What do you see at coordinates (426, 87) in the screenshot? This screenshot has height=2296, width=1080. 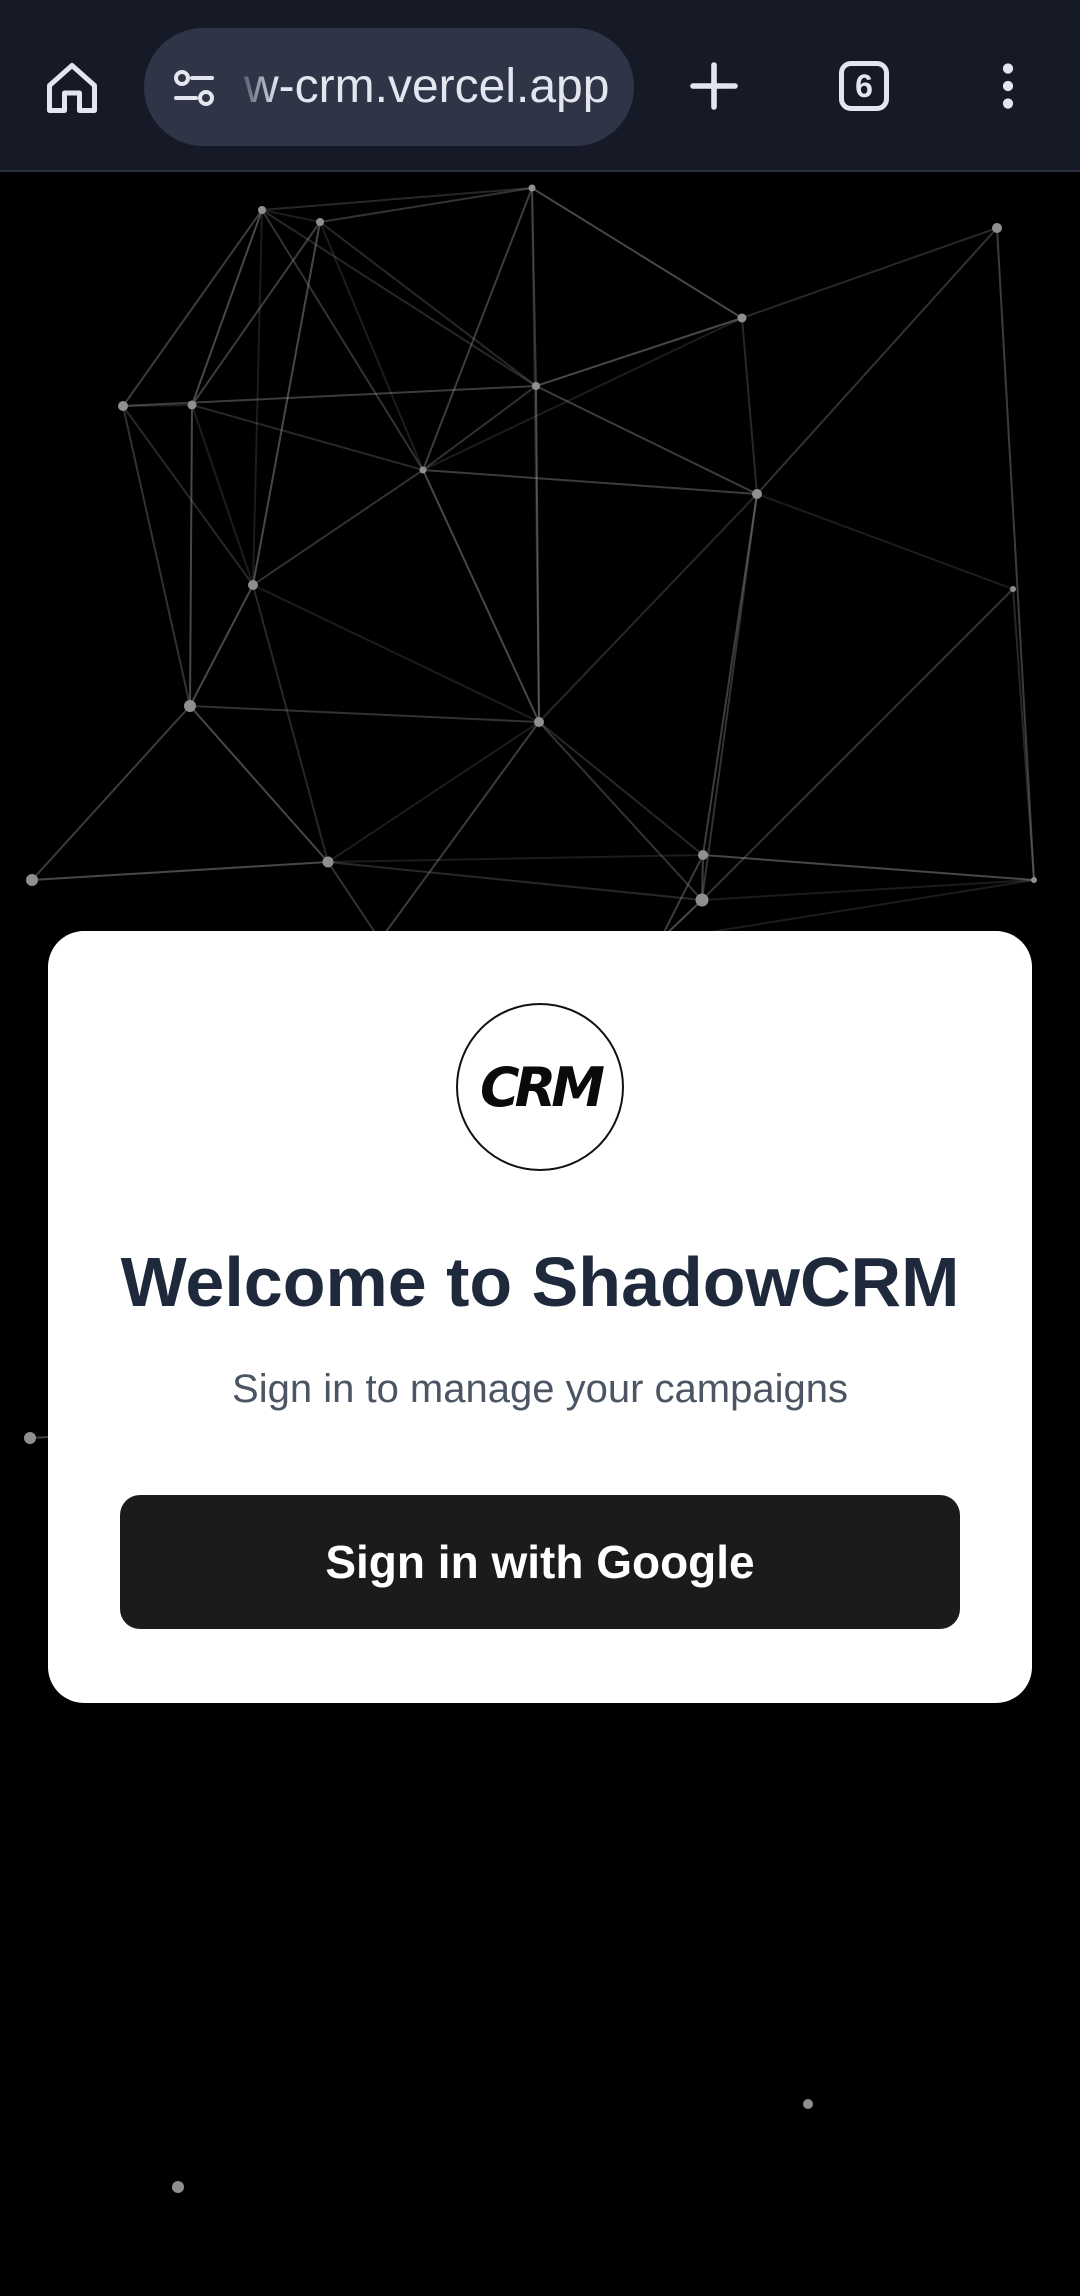 I see `url-text: w-crm.vercel.app` at bounding box center [426, 87].